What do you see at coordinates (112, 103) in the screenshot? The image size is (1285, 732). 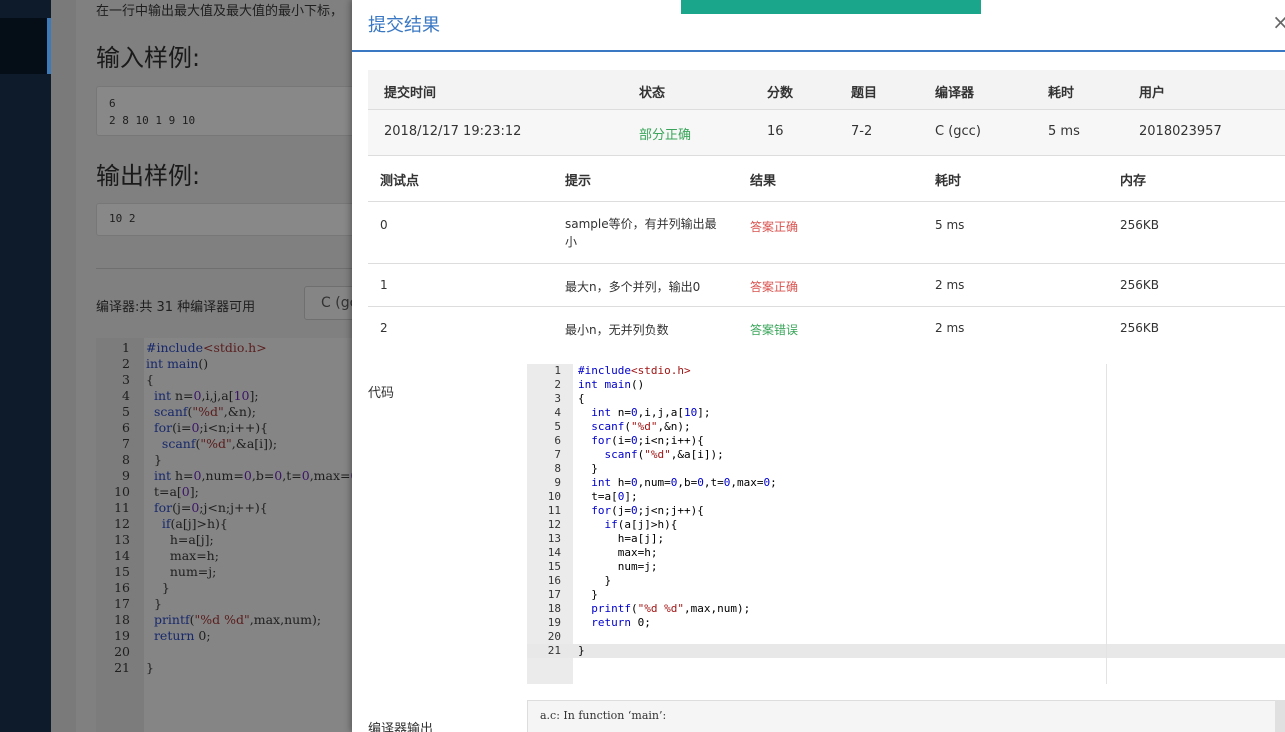 I see `input-sample-line: 6` at bounding box center [112, 103].